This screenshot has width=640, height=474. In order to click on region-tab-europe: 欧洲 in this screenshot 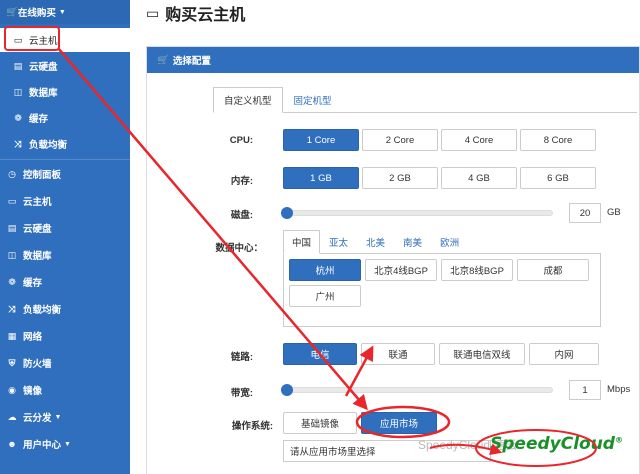, I will do `click(449, 242)`.